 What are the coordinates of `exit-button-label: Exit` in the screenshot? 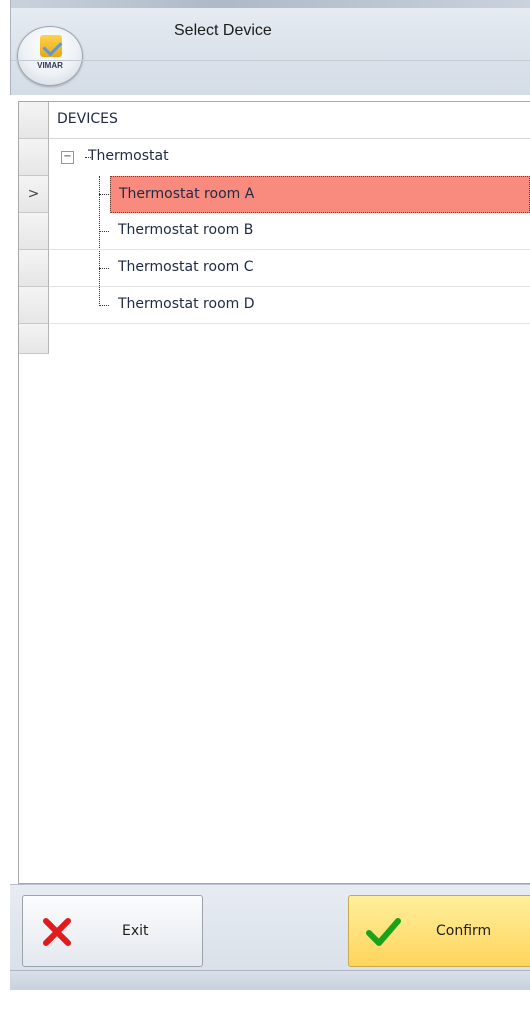 It's located at (135, 931).